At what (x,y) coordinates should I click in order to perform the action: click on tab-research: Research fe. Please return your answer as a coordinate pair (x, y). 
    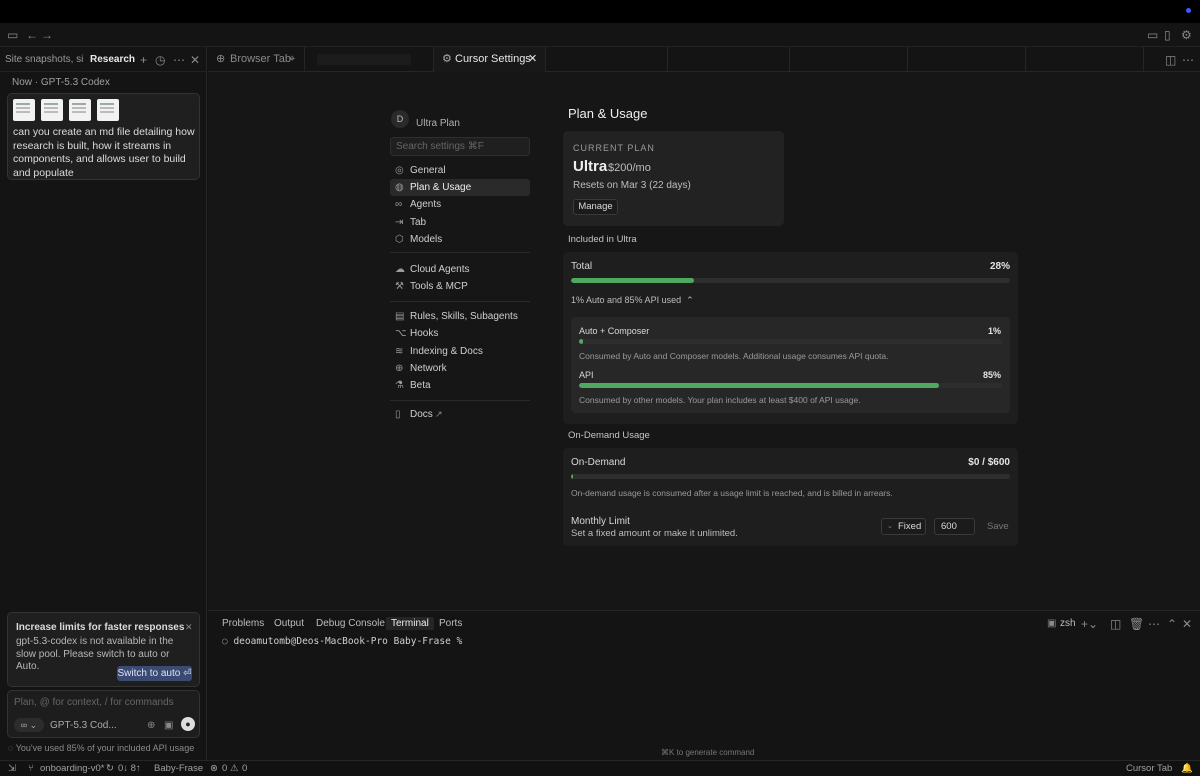
    Looking at the image, I should click on (114, 59).